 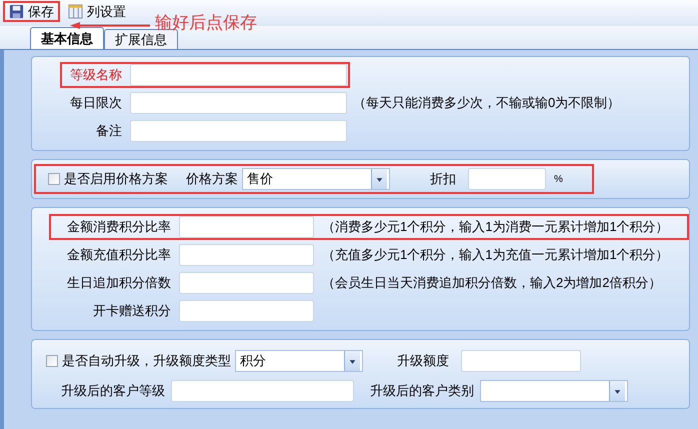 I want to click on hint-text: （消费多少元1个积分，输入1为消费一元累计增加1个积分）, so click(x=495, y=227).